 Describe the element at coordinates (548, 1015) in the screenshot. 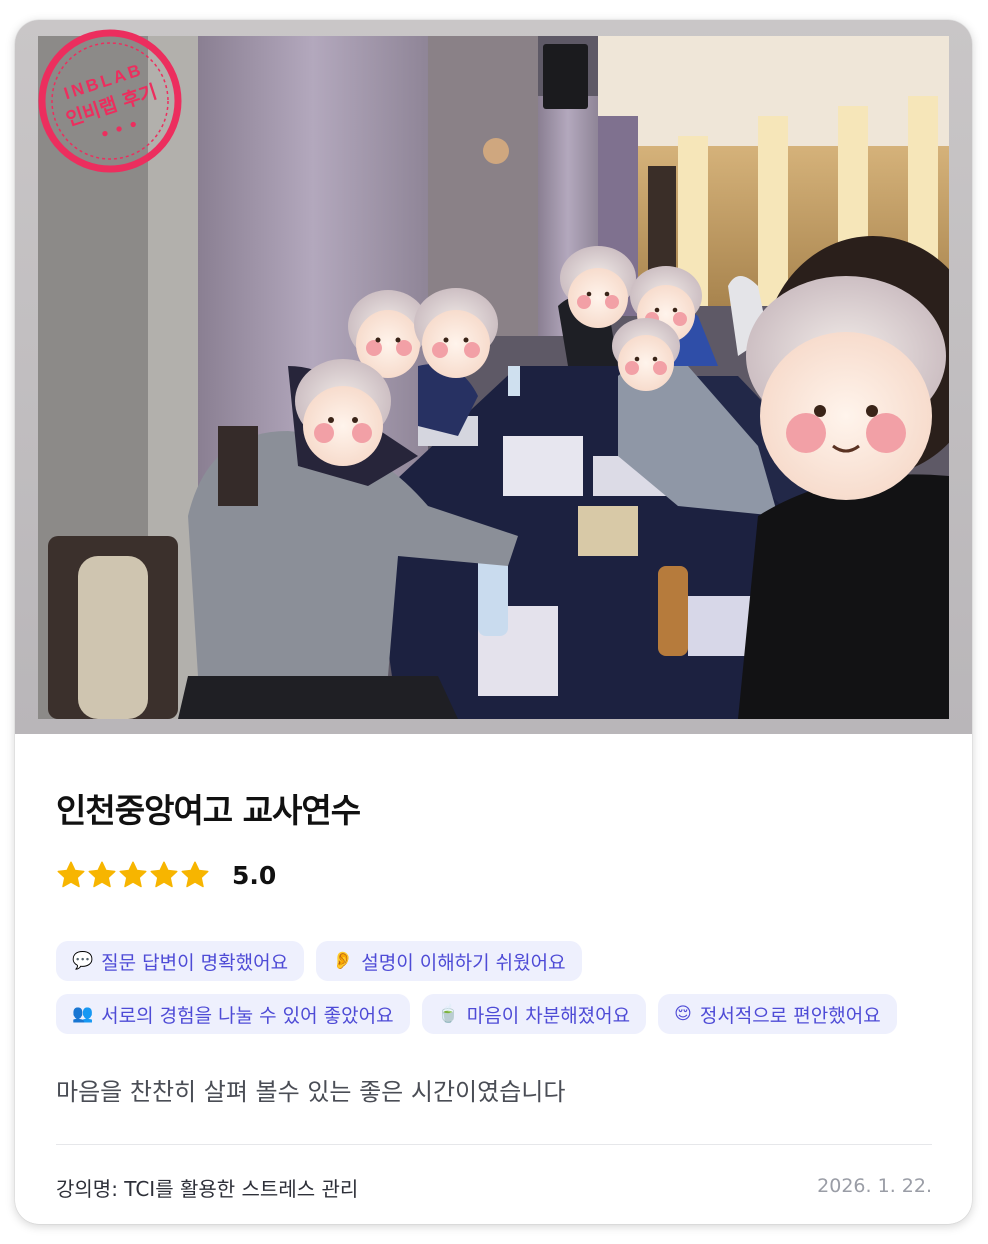

I see `tag-label: 마음이 차분해졌어요` at that location.